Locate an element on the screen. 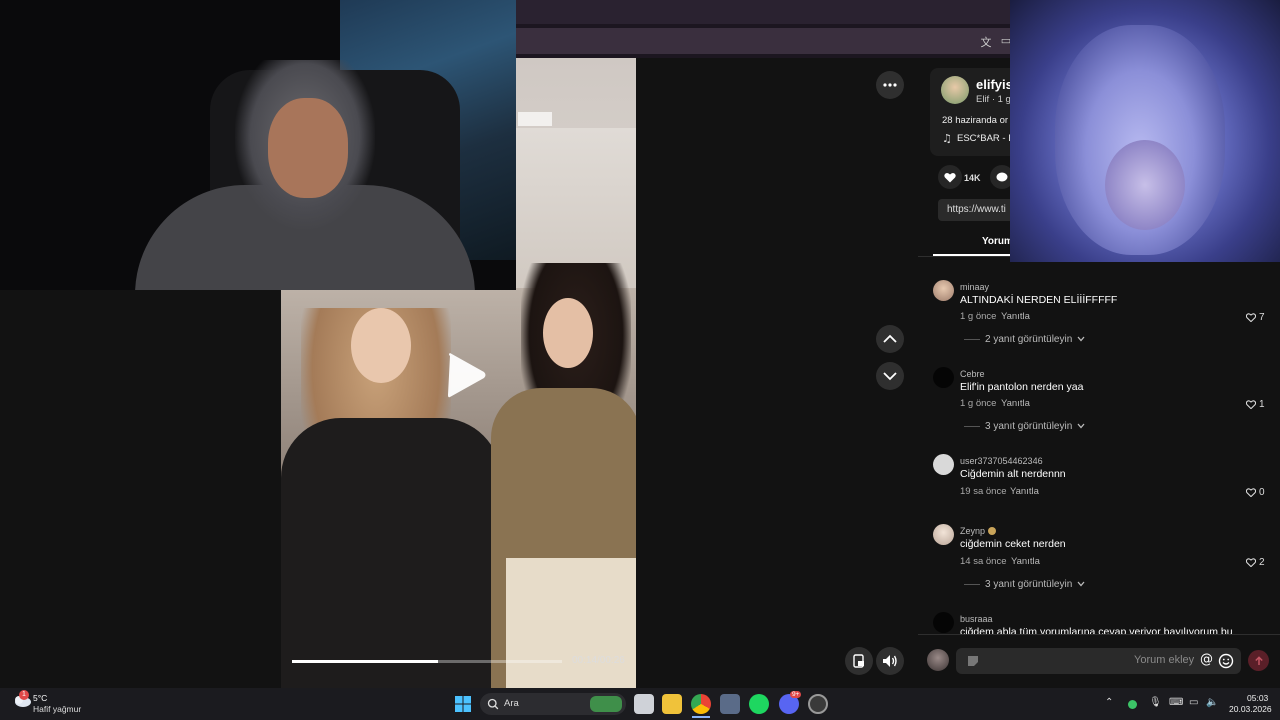 The height and width of the screenshot is (720, 1280). comment-like-count: 1 is located at coordinates (1262, 404).